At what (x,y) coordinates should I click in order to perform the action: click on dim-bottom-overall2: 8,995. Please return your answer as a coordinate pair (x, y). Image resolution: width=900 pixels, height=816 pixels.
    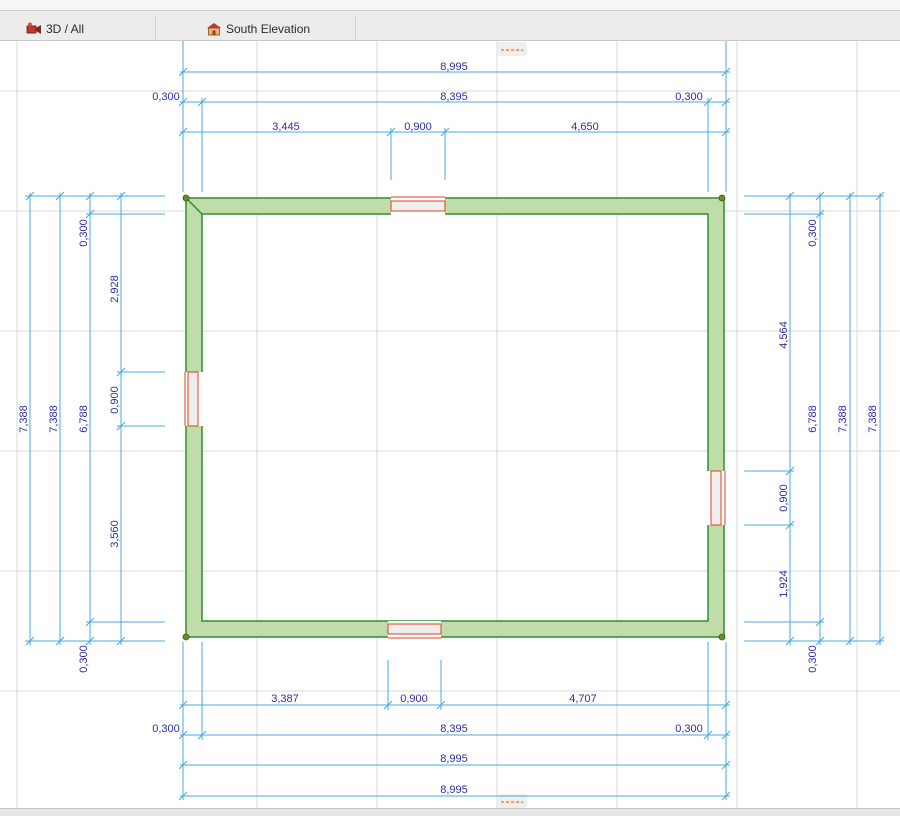
    Looking at the image, I should click on (454, 790).